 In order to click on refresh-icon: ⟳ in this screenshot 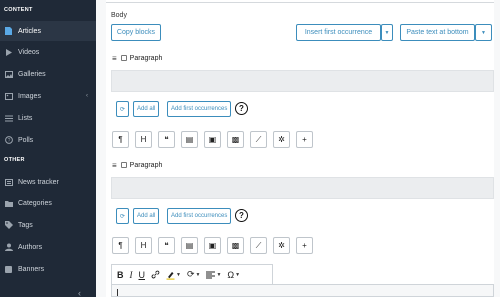, I will do `click(122, 109)`.